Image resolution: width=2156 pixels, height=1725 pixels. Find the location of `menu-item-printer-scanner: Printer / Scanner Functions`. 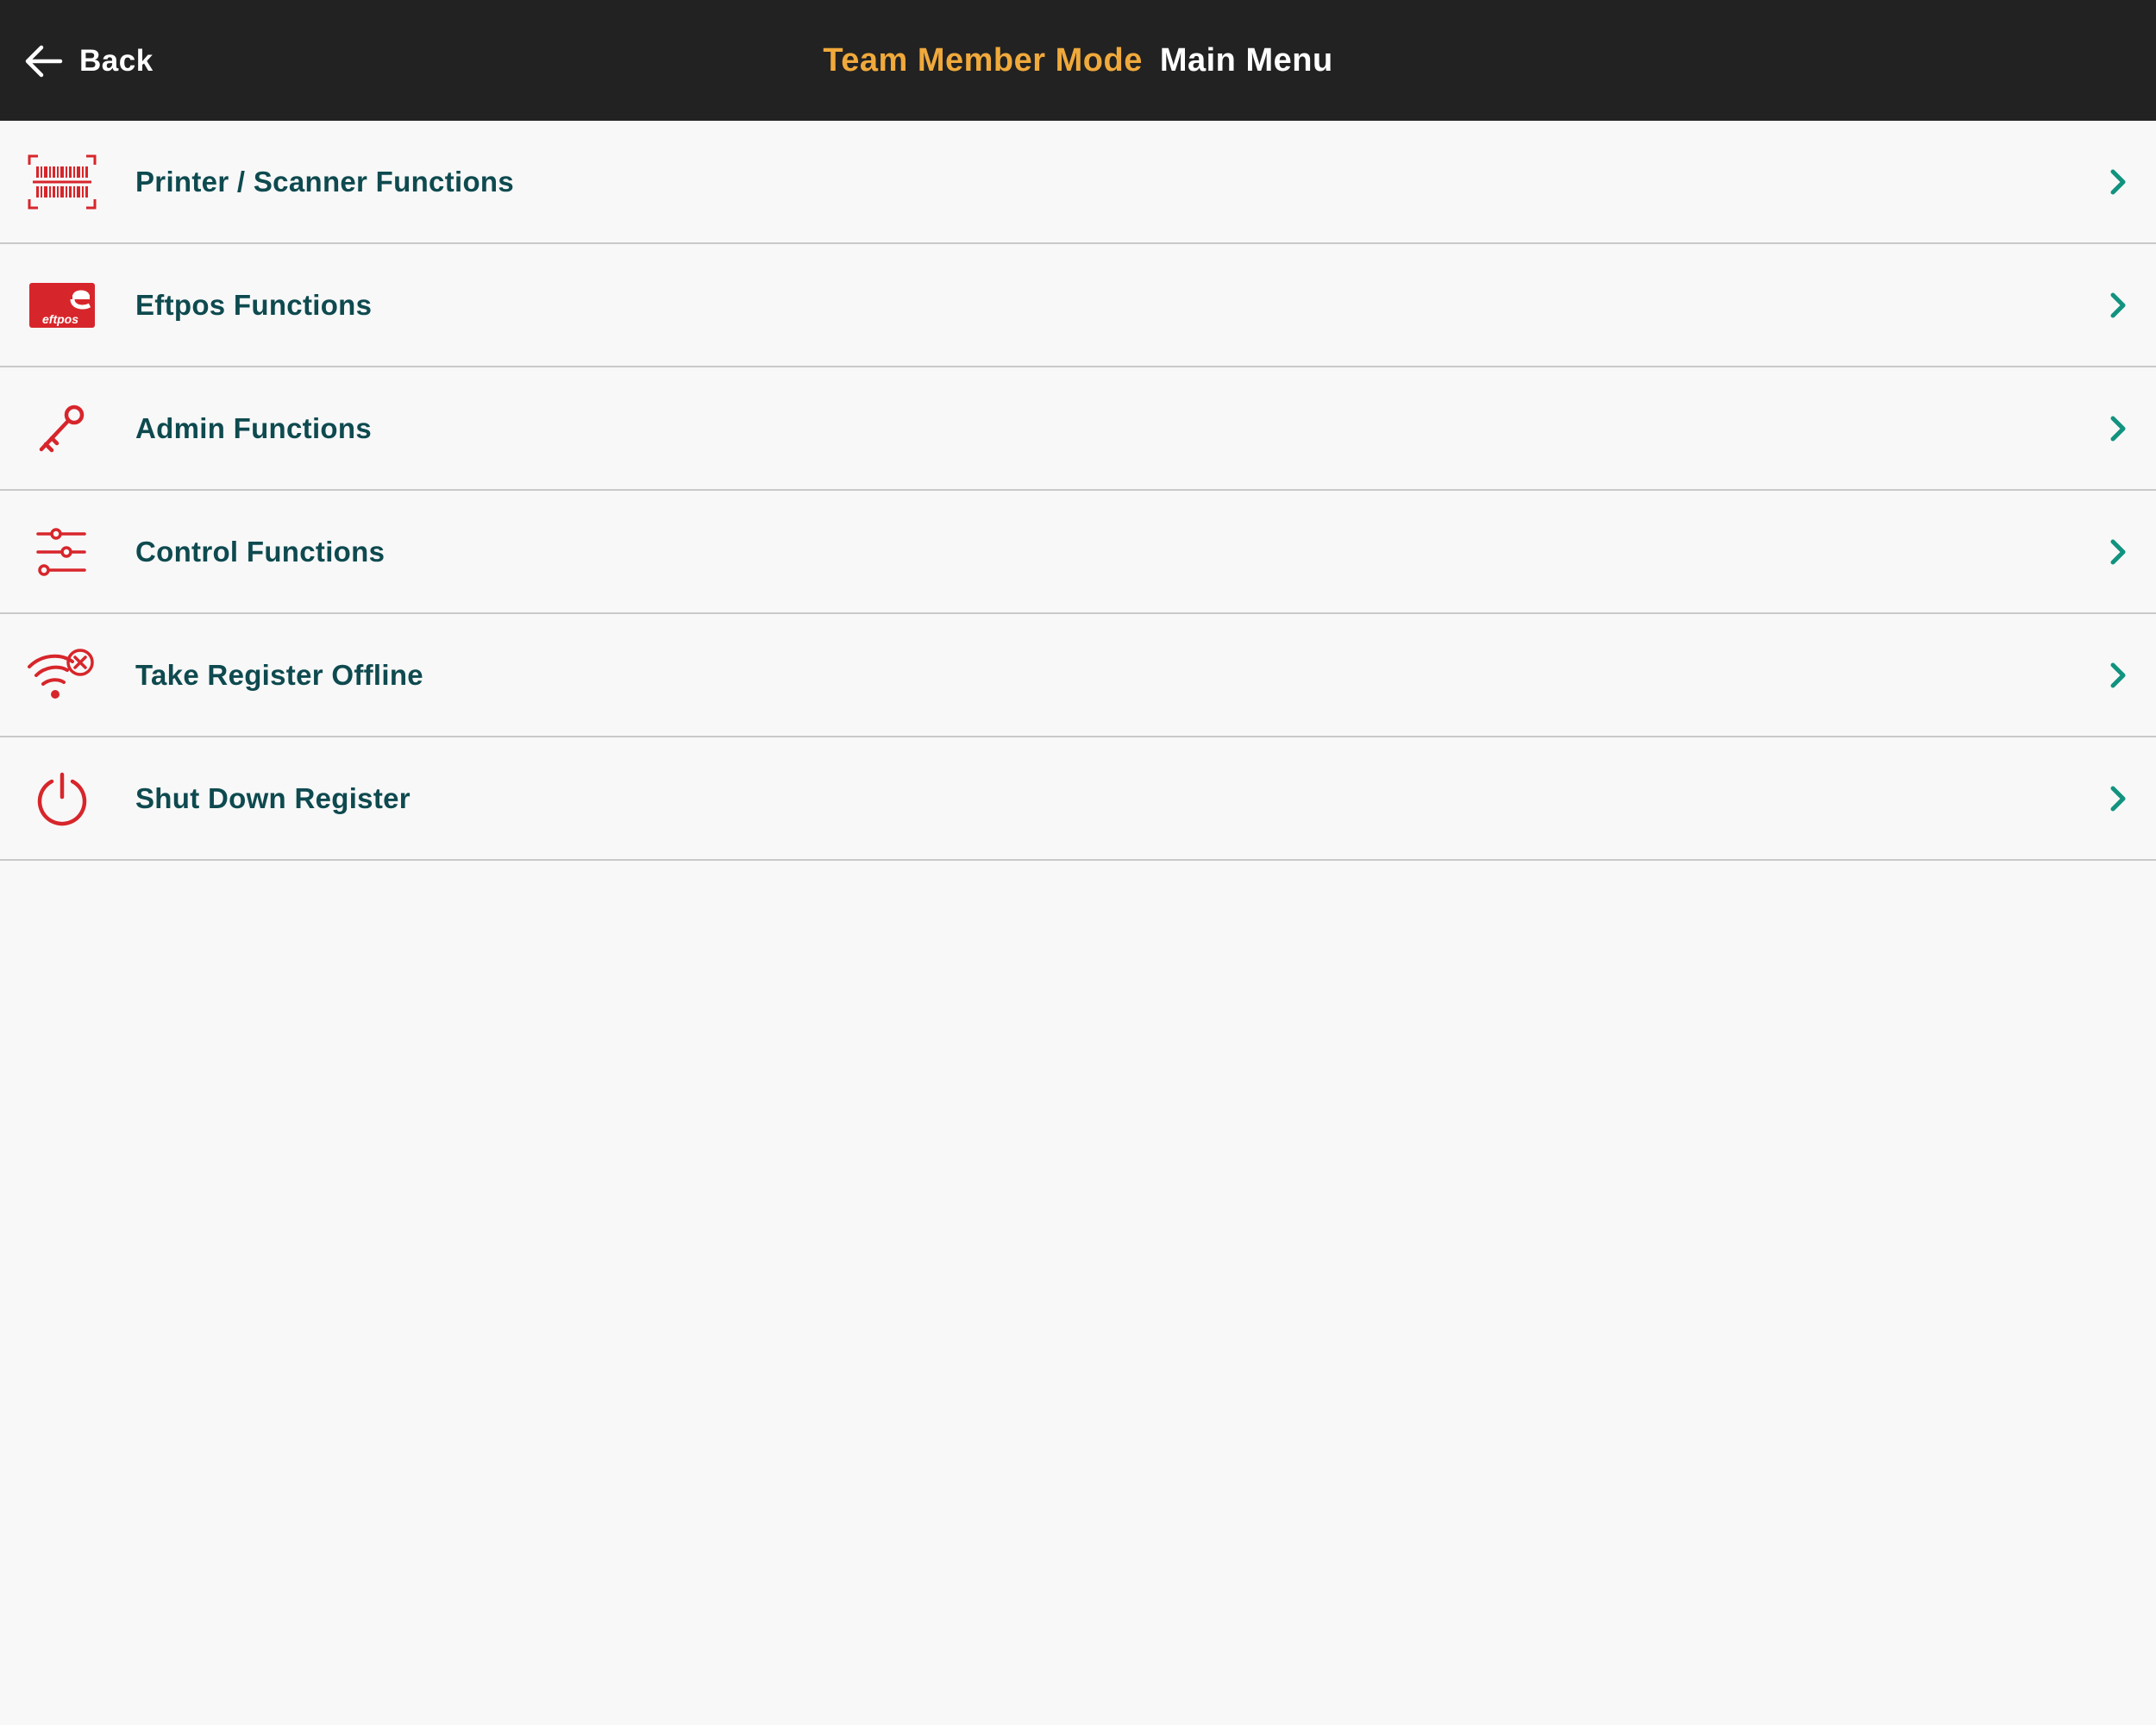

menu-item-printer-scanner: Printer / Scanner Functions is located at coordinates (1078, 182).